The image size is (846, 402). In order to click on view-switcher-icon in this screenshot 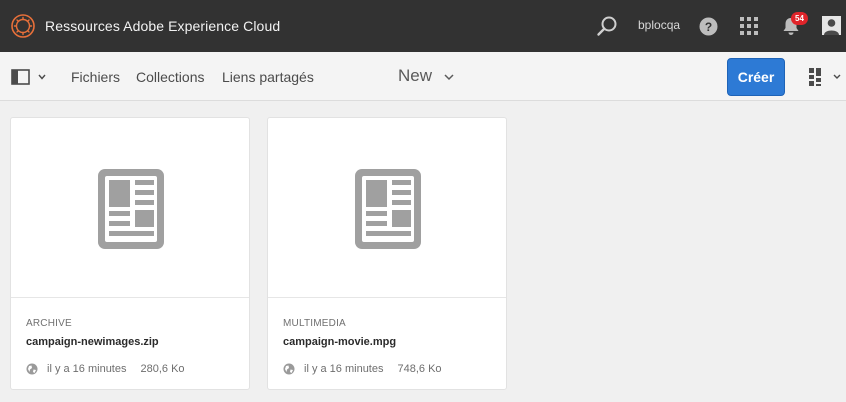, I will do `click(826, 77)`.